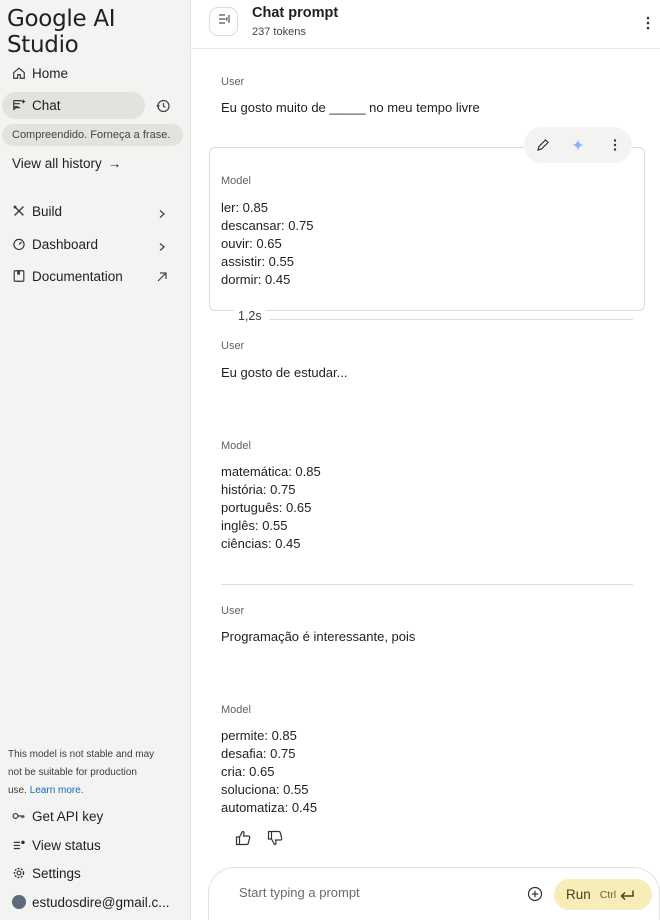 This screenshot has height=920, width=660. What do you see at coordinates (257, 261) in the screenshot?
I see `response-line: assistir: 0.55` at bounding box center [257, 261].